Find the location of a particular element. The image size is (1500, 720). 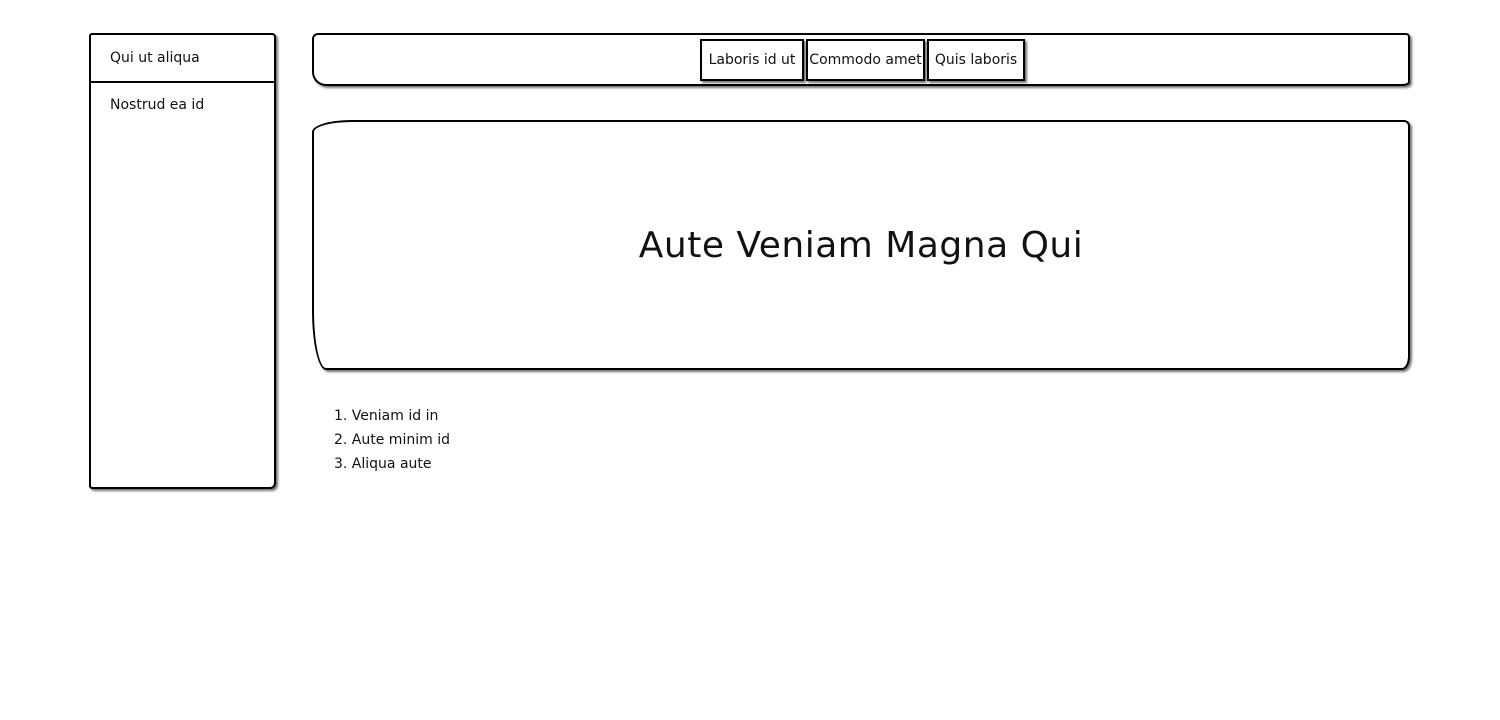

top-nav-bar: Laboris id ut Commodo amet Quis laboris is located at coordinates (861, 59).